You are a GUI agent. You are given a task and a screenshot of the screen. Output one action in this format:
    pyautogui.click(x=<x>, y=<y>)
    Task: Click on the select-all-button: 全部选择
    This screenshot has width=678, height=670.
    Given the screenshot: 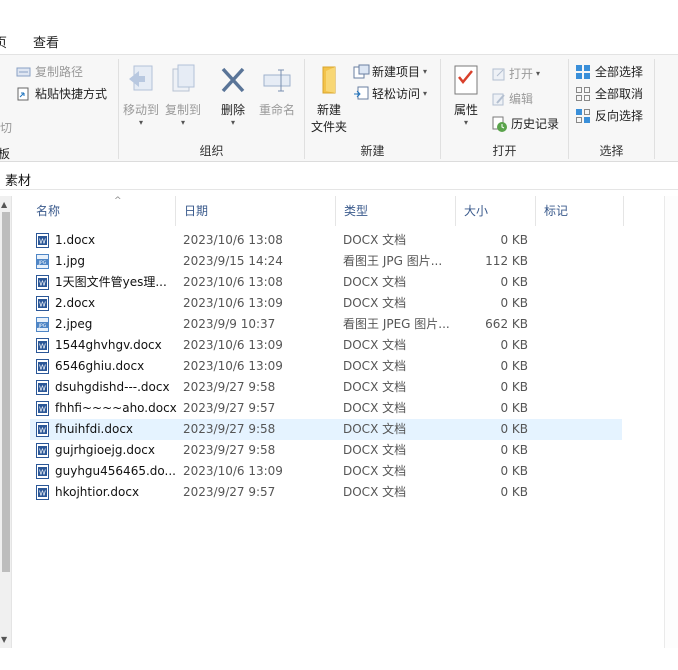 What is the action you would take?
    pyautogui.click(x=609, y=71)
    